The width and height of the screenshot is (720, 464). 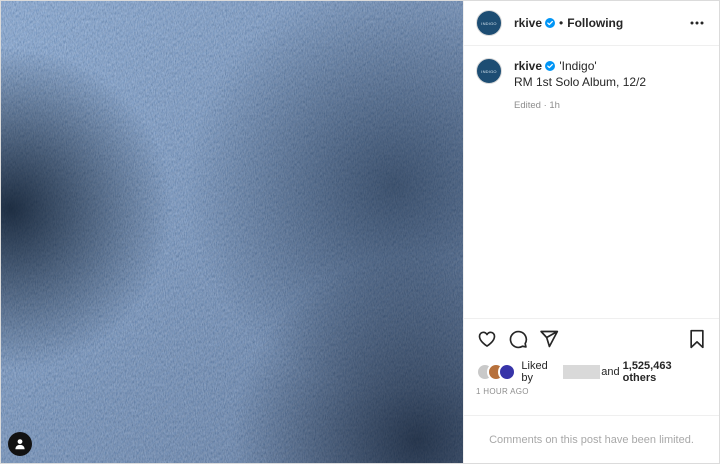 What do you see at coordinates (507, 372) in the screenshot?
I see `liker-avatar` at bounding box center [507, 372].